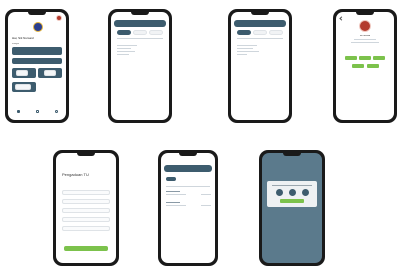 This screenshot has width=401, height=266. I want to click on phone-login: Pengaduan TU, so click(86, 208).